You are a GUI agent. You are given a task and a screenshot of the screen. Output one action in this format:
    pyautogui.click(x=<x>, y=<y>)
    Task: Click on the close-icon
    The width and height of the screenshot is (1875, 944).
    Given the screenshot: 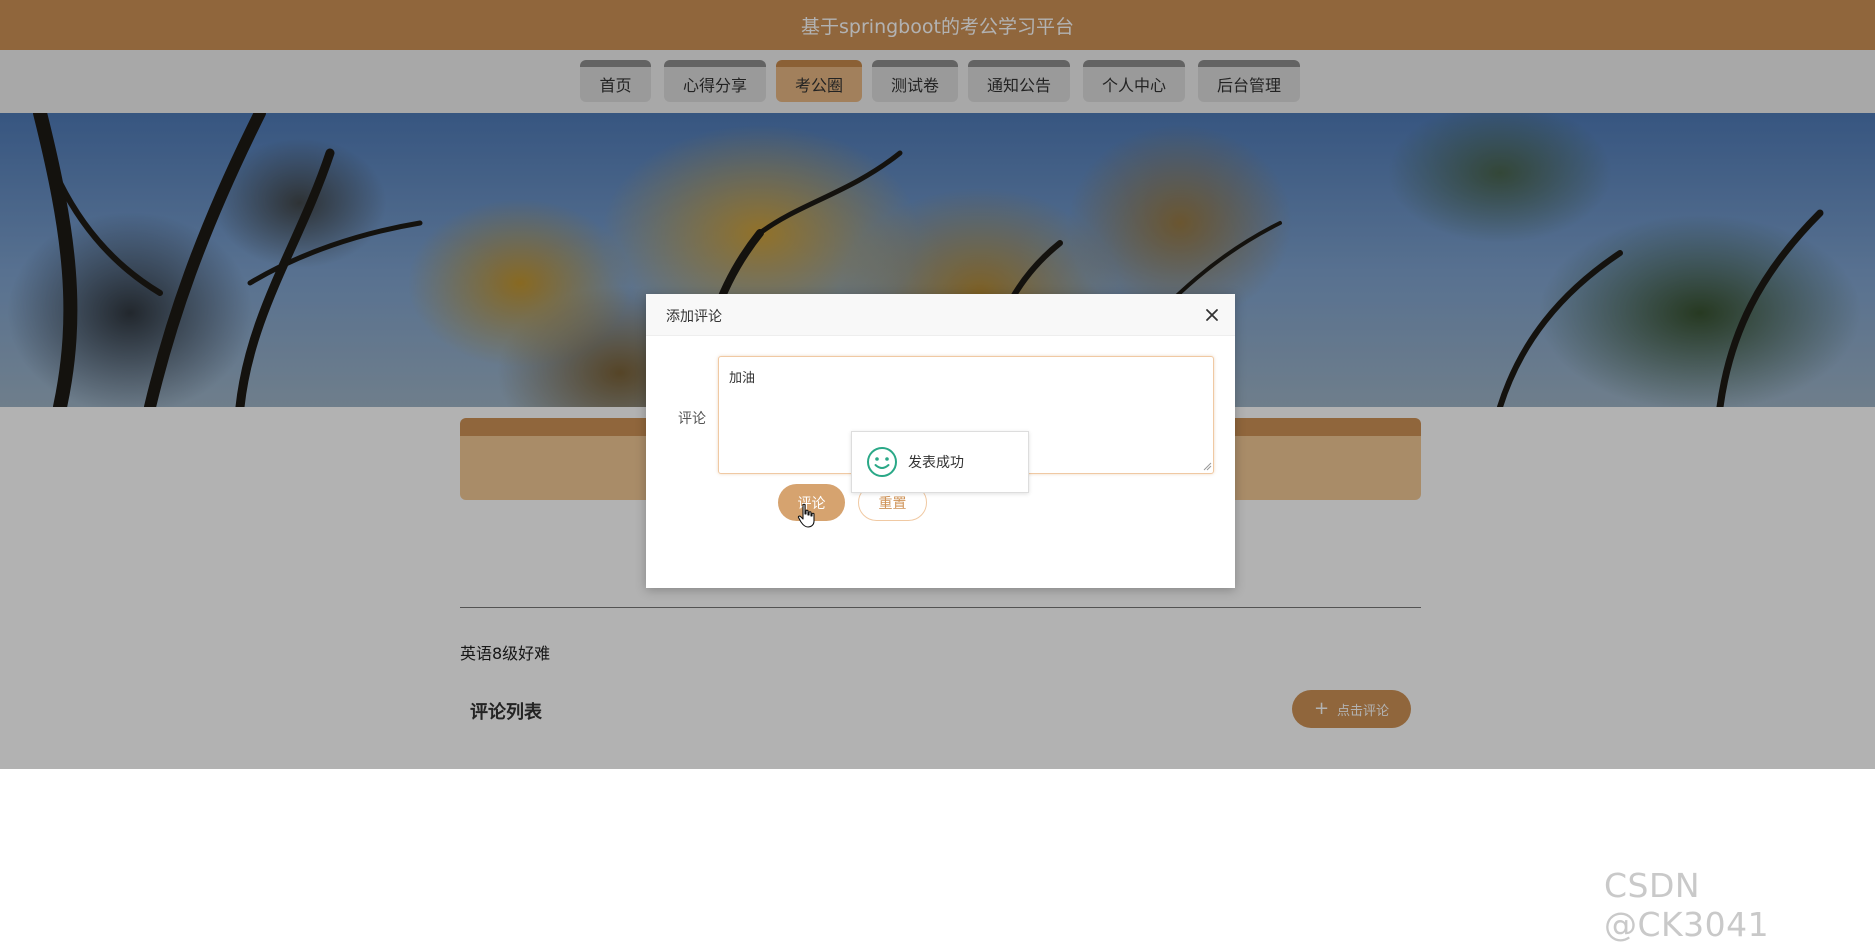 What is the action you would take?
    pyautogui.click(x=1212, y=315)
    